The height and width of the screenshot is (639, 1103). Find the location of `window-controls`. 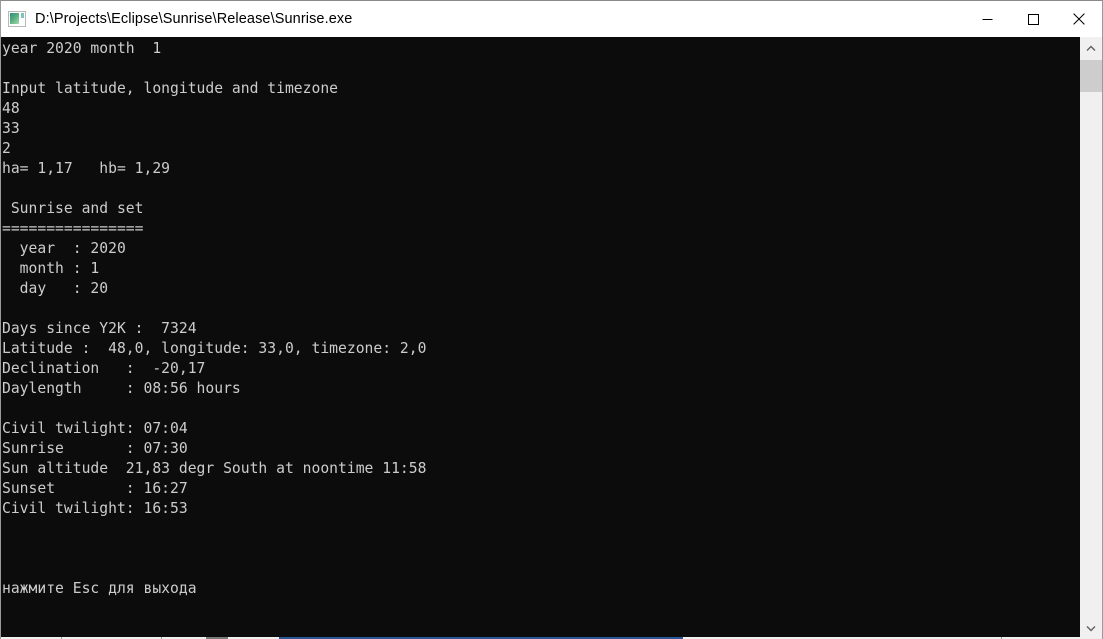

window-controls is located at coordinates (1033, 19).